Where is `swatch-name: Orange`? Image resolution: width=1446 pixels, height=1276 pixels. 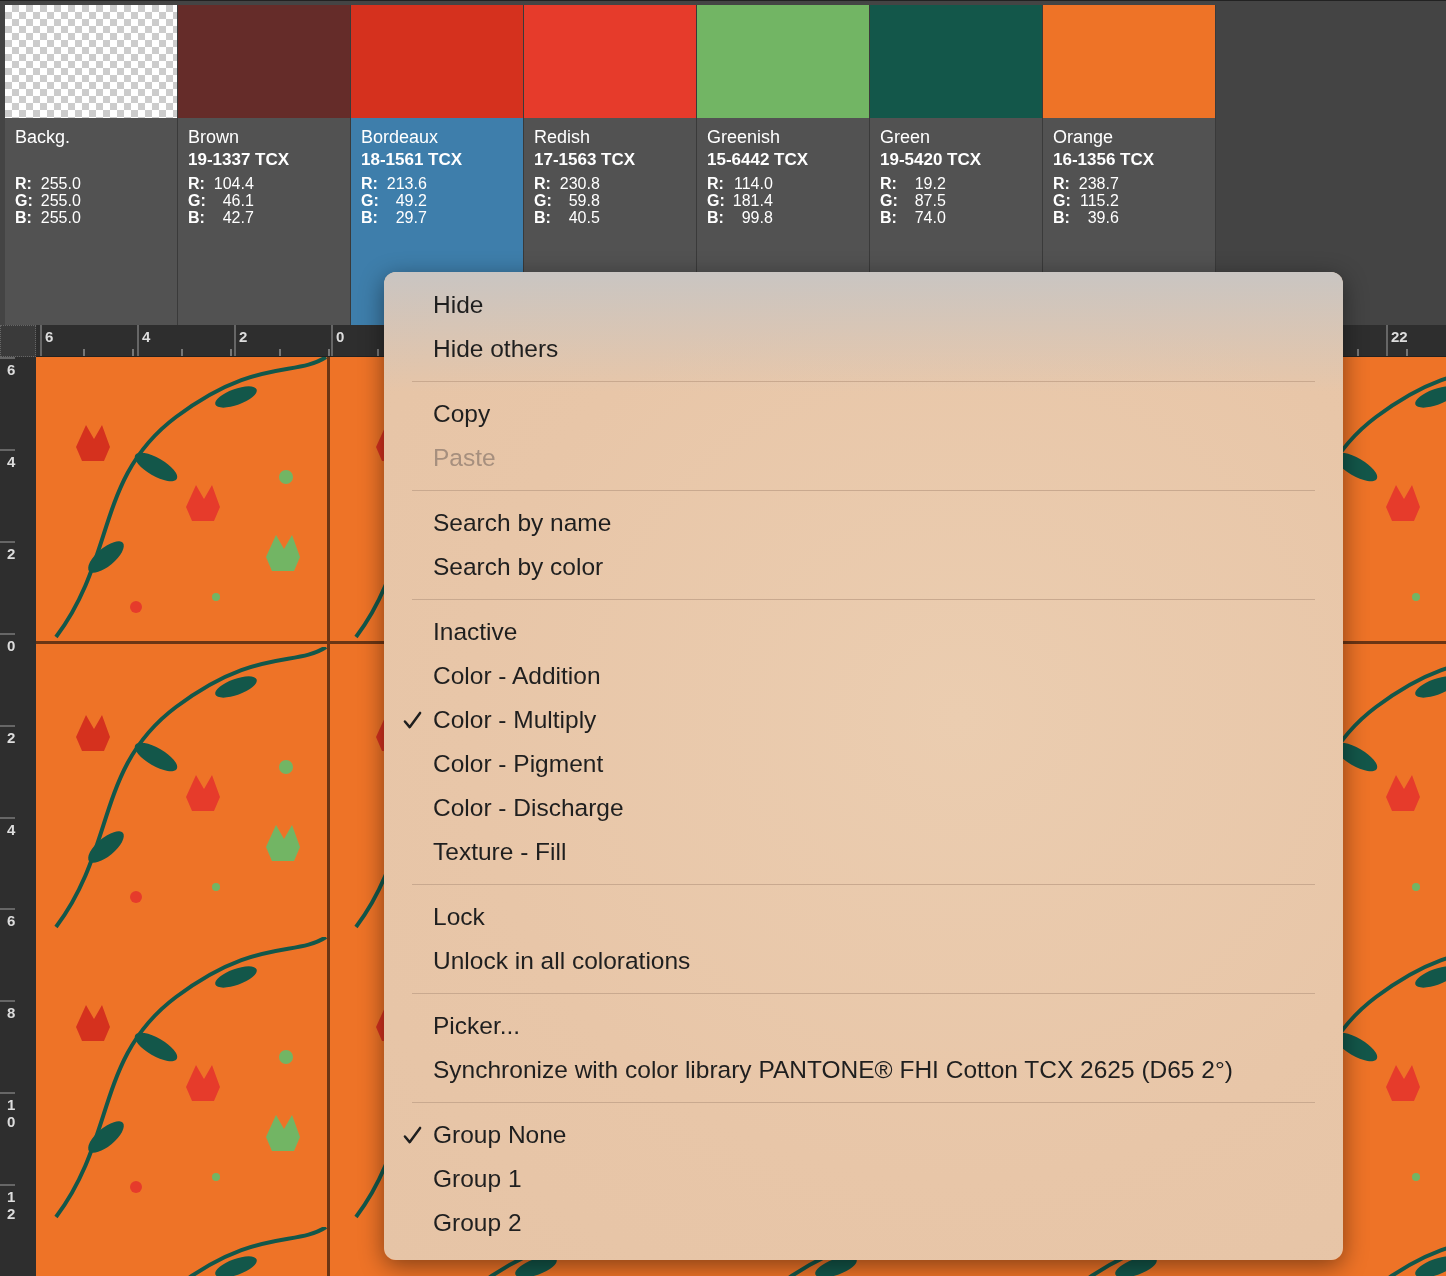 swatch-name: Orange is located at coordinates (1084, 137).